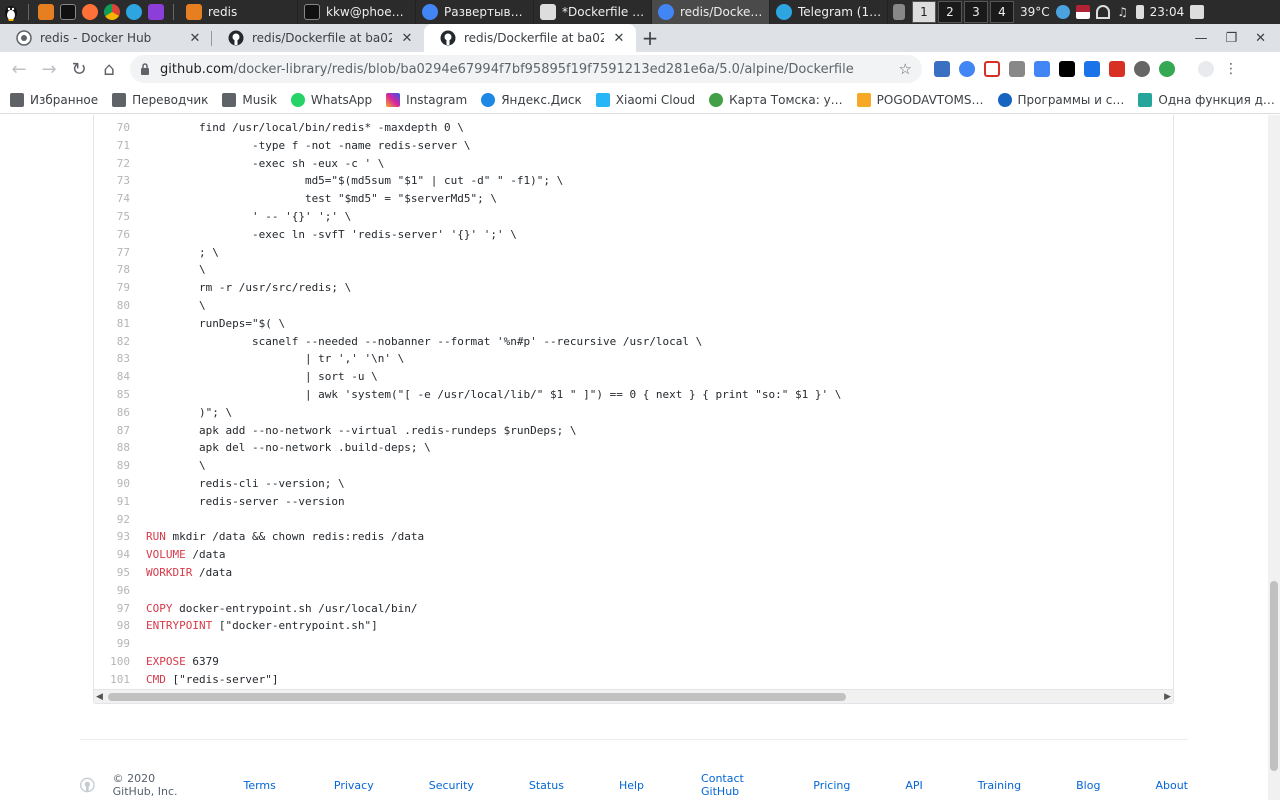 The image size is (1280, 800). What do you see at coordinates (115, 644) in the screenshot?
I see `line-number: 99` at bounding box center [115, 644].